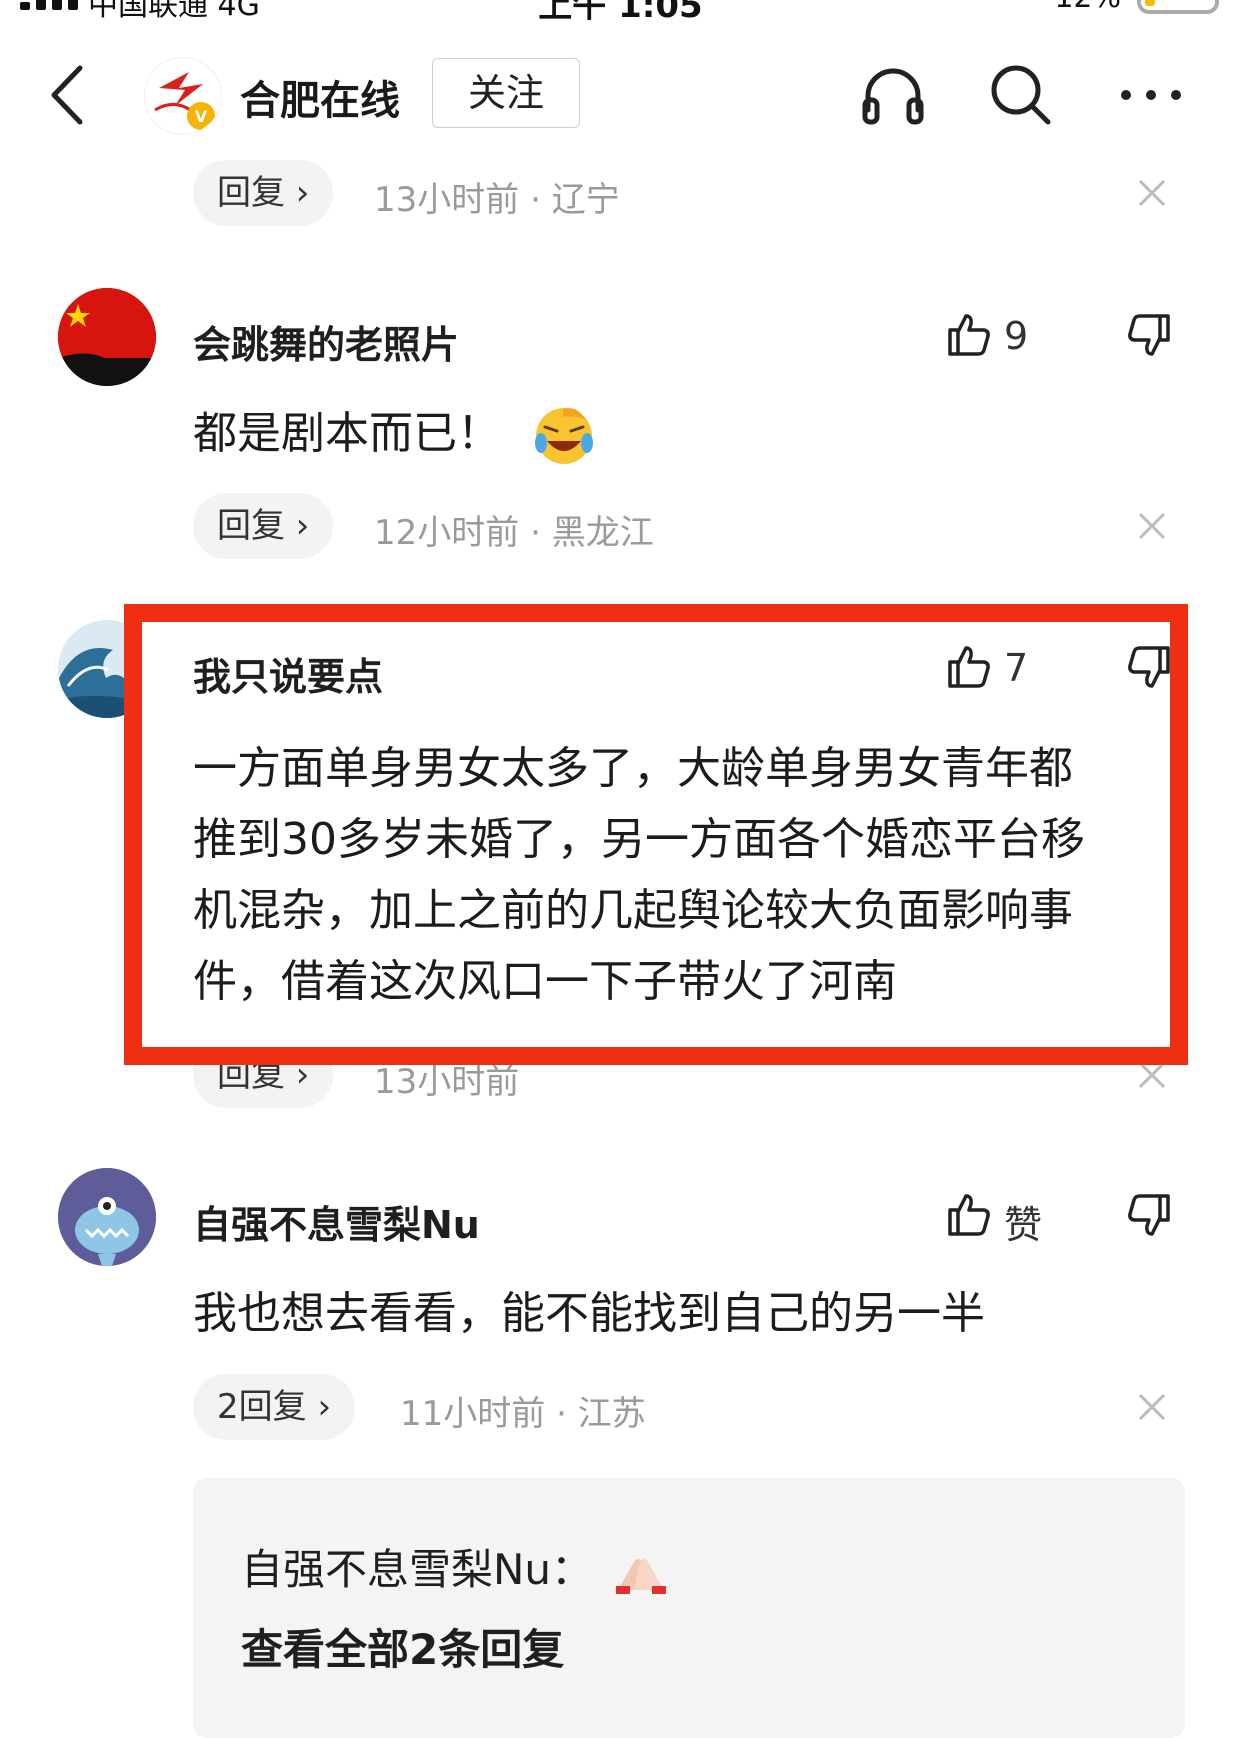 The height and width of the screenshot is (1738, 1241). I want to click on search-icon, so click(1021, 95).